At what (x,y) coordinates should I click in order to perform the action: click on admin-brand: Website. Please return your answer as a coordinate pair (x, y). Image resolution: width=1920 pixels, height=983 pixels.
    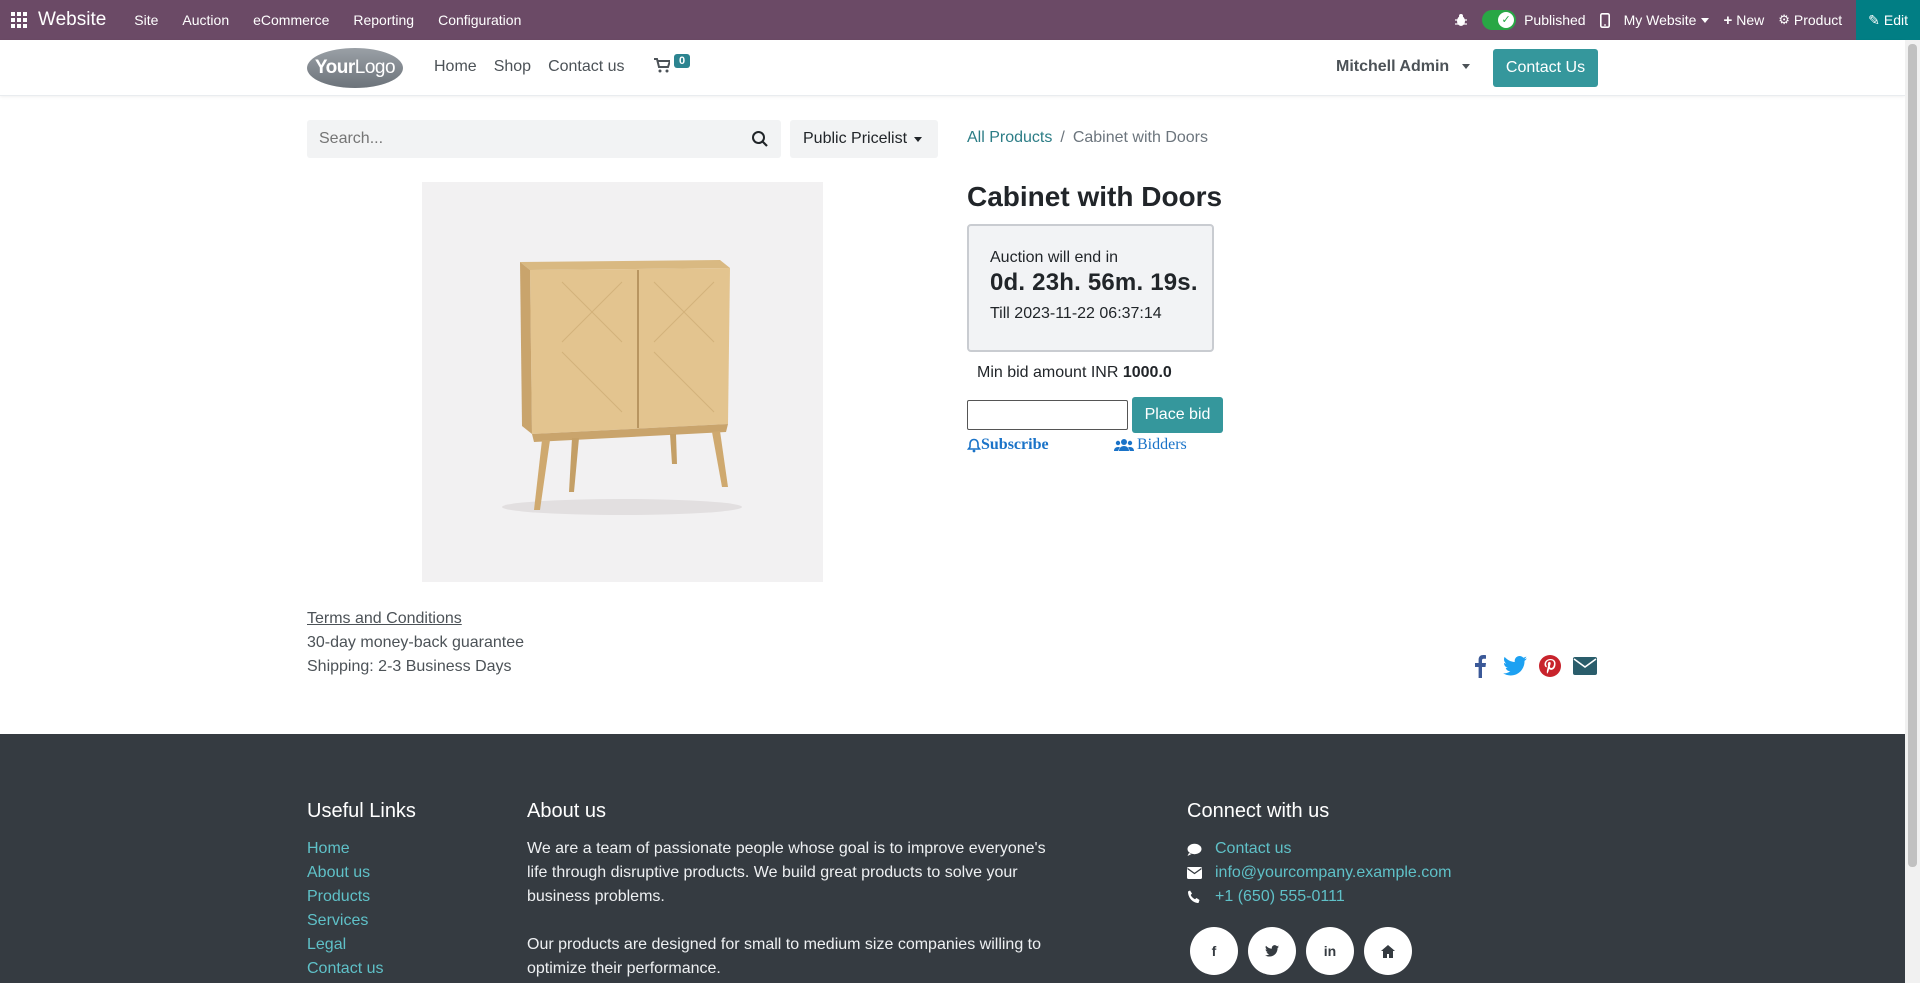
    Looking at the image, I should click on (72, 20).